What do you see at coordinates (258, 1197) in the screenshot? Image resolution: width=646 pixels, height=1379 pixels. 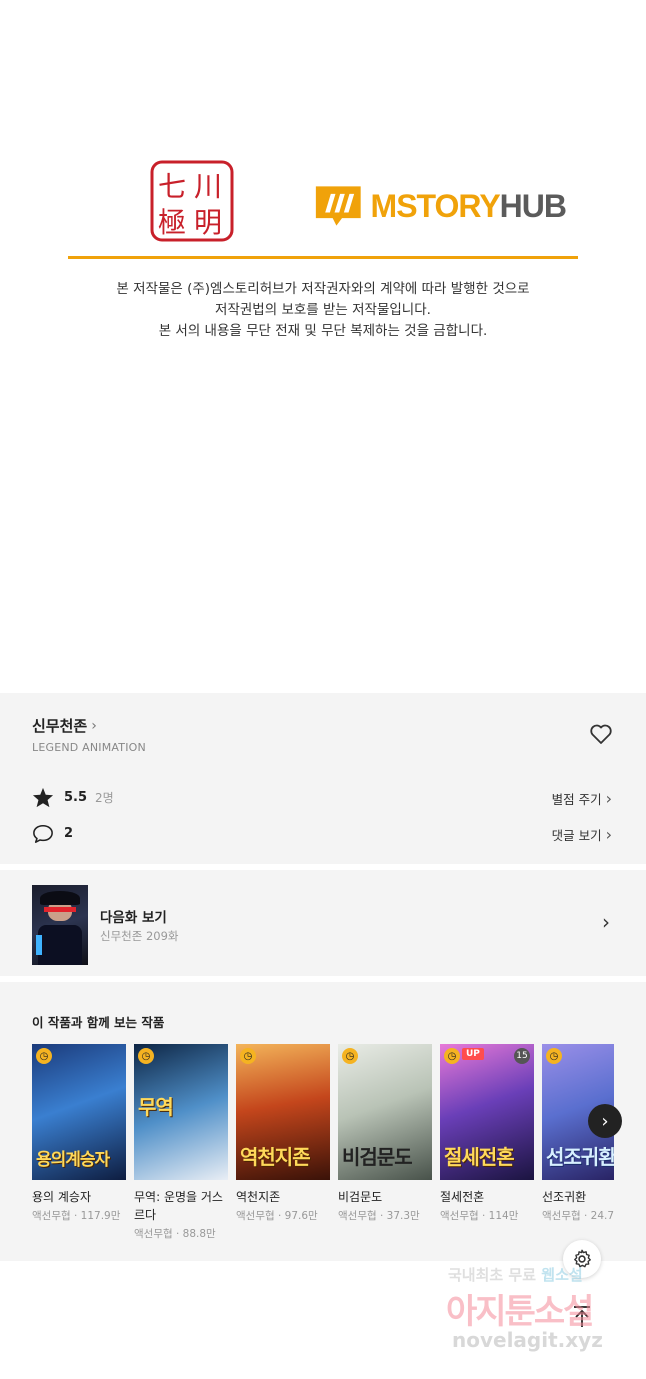 I see `item-title: 역천지존` at bounding box center [258, 1197].